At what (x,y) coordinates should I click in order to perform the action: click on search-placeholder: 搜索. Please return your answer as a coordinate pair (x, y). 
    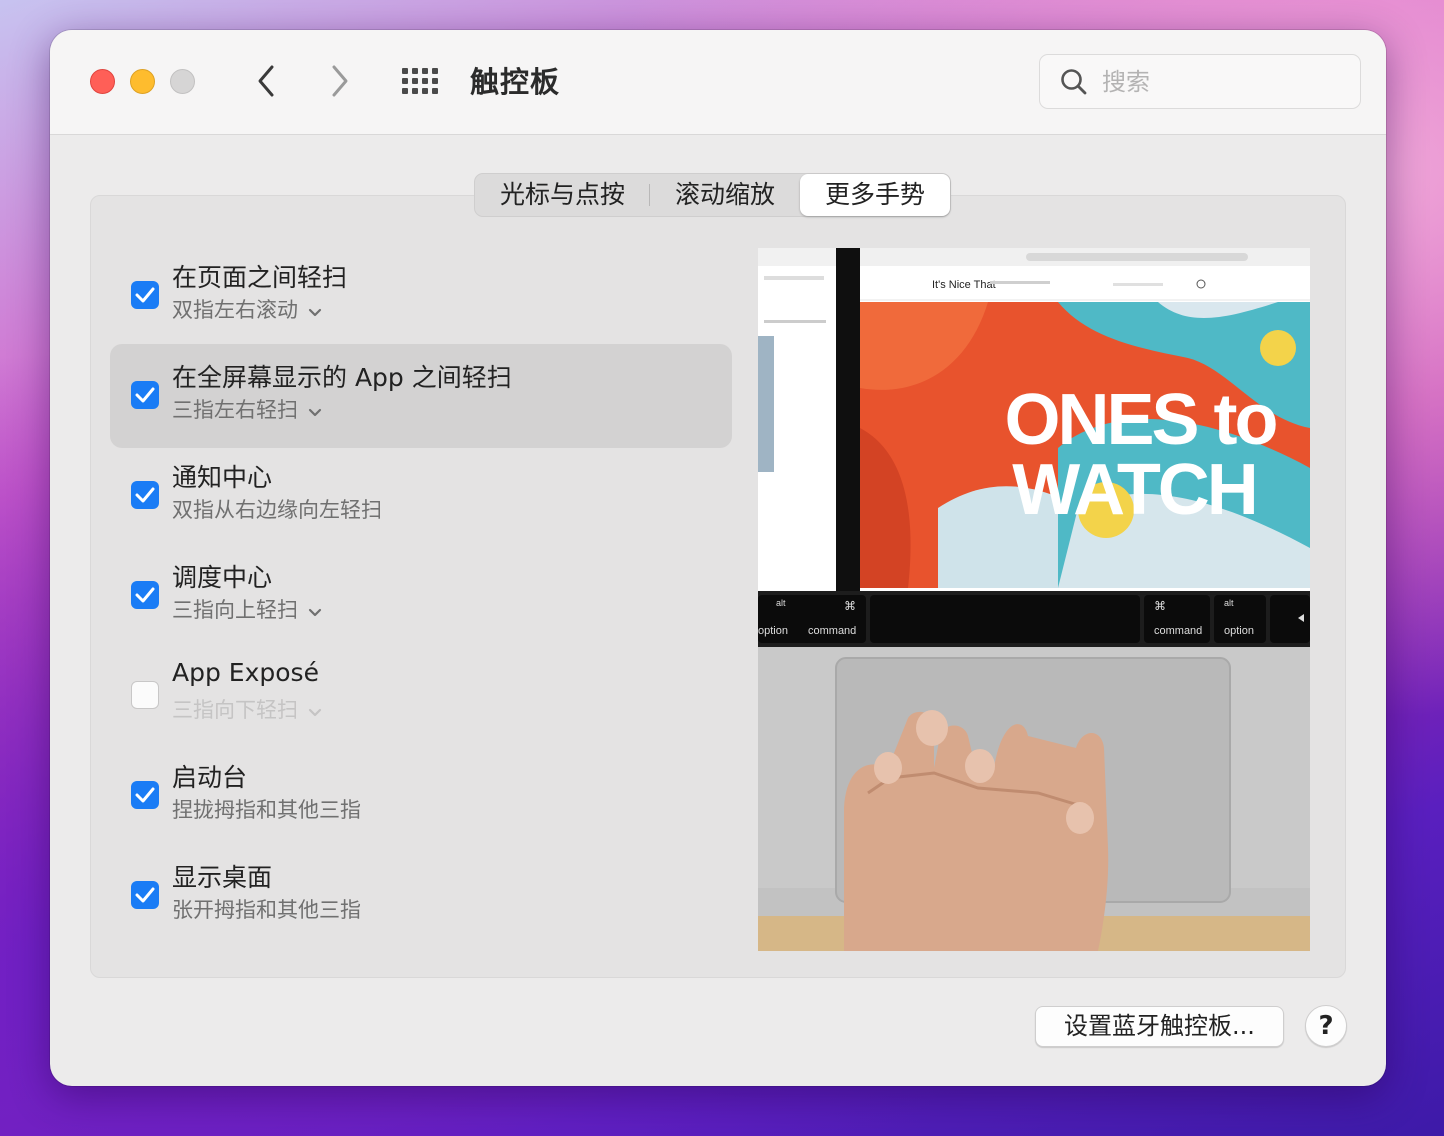
    Looking at the image, I should click on (1126, 82).